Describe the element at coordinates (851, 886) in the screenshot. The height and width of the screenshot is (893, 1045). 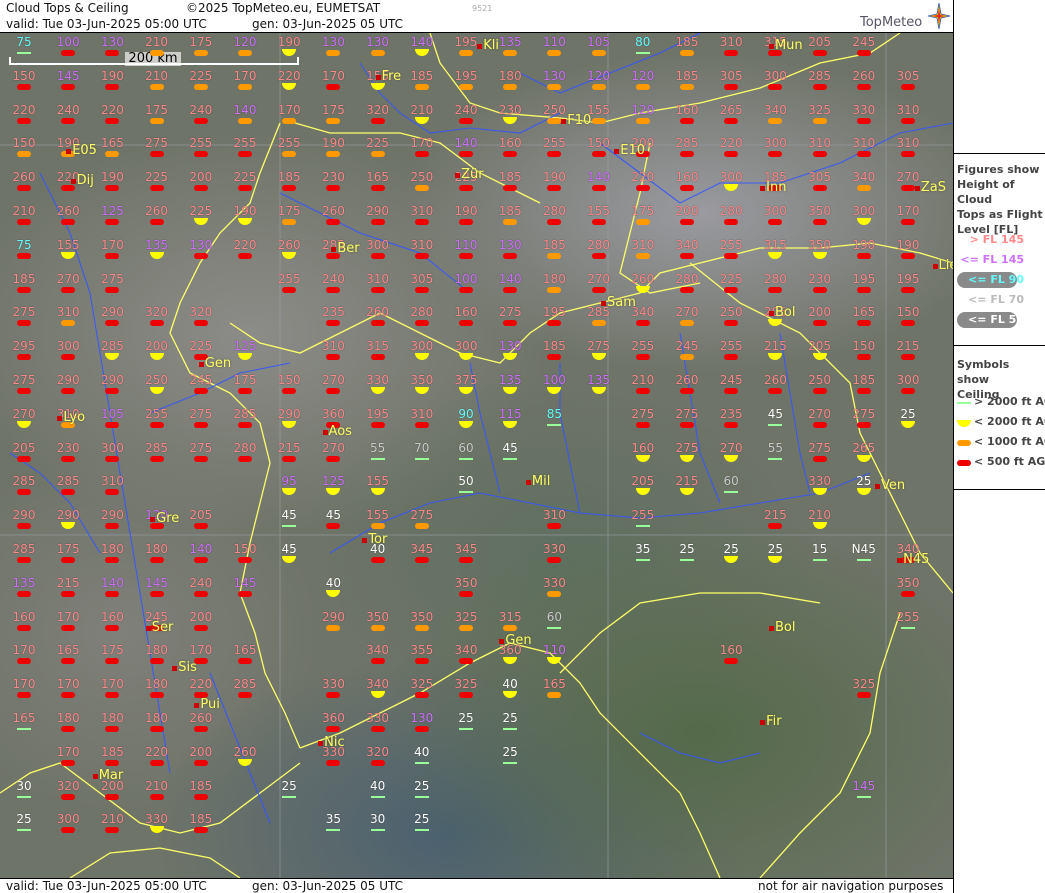
I see `disclaimer: not for air navigation purposes` at that location.